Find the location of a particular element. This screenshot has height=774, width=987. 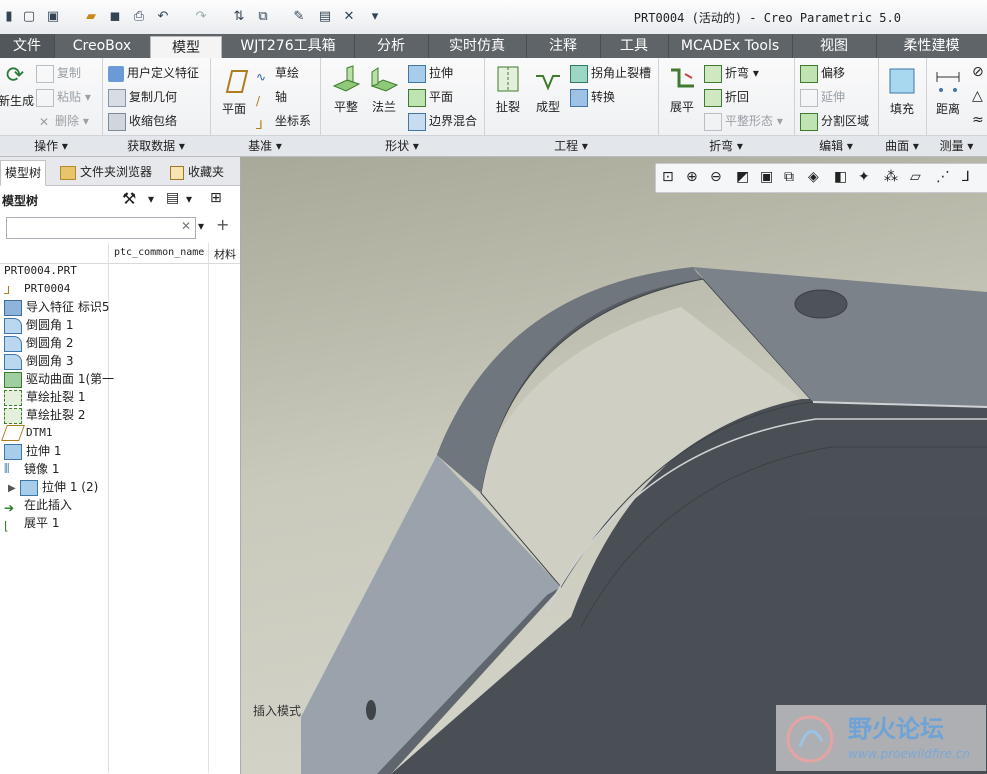

tree-item-csys: ⅃ PRT0004 is located at coordinates (37, 289).